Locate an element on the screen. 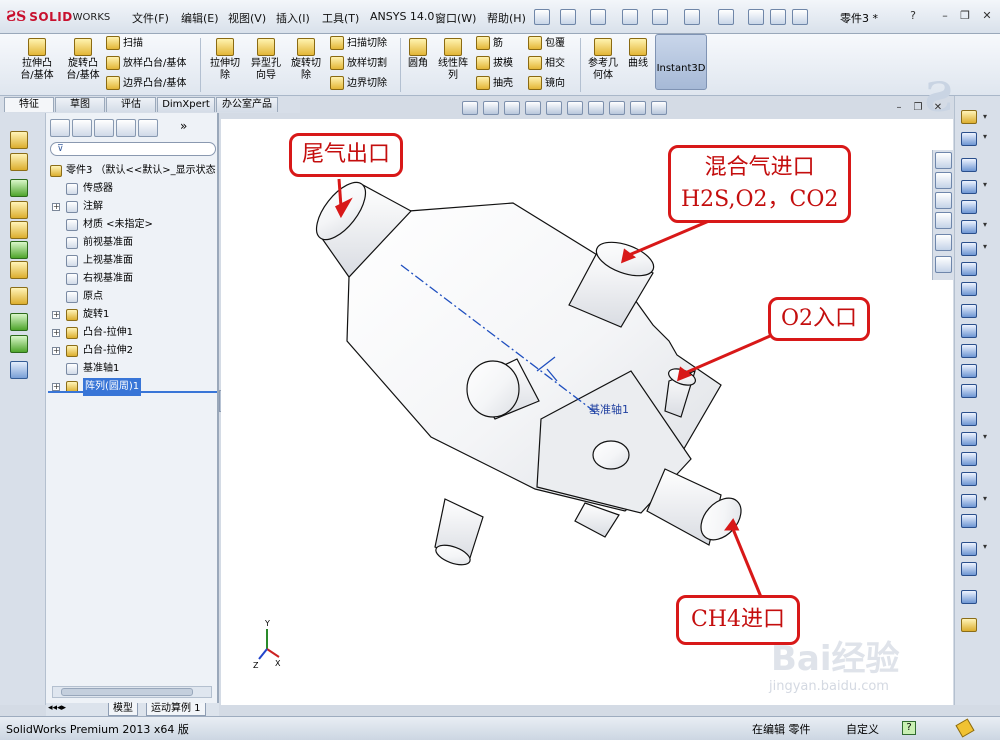 This screenshot has height=740, width=1000. linear-pattern-button: 线性阵 列 is located at coordinates (453, 60).